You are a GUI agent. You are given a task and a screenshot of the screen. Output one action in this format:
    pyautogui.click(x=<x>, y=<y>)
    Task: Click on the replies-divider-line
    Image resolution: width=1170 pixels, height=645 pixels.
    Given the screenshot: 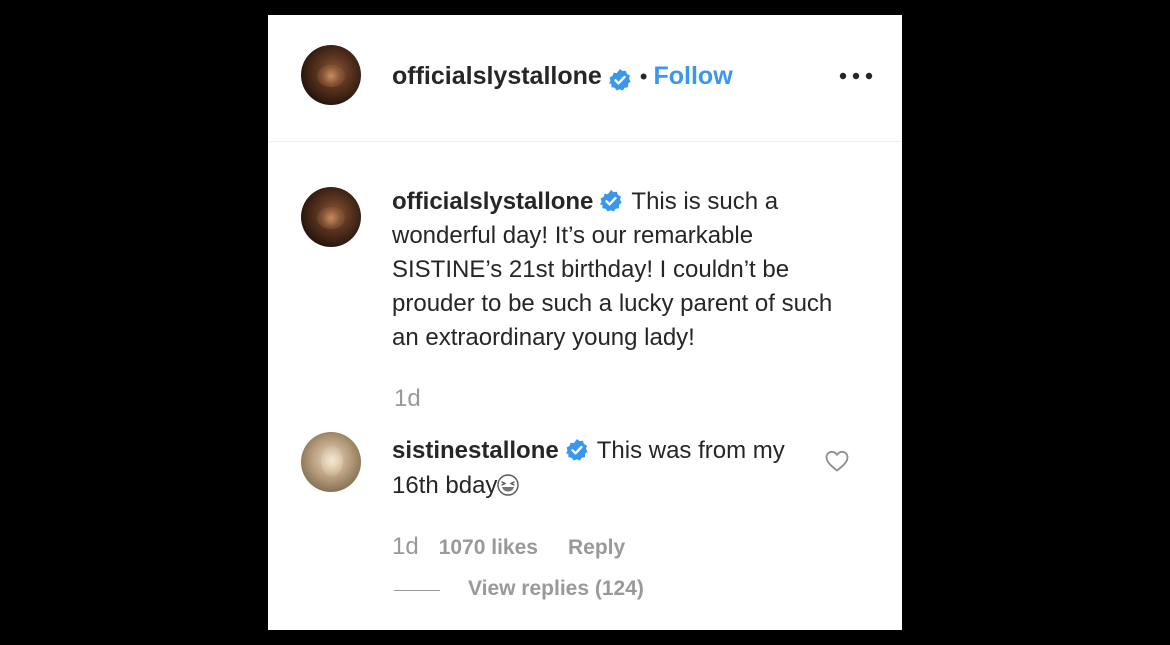 What is the action you would take?
    pyautogui.click(x=417, y=591)
    